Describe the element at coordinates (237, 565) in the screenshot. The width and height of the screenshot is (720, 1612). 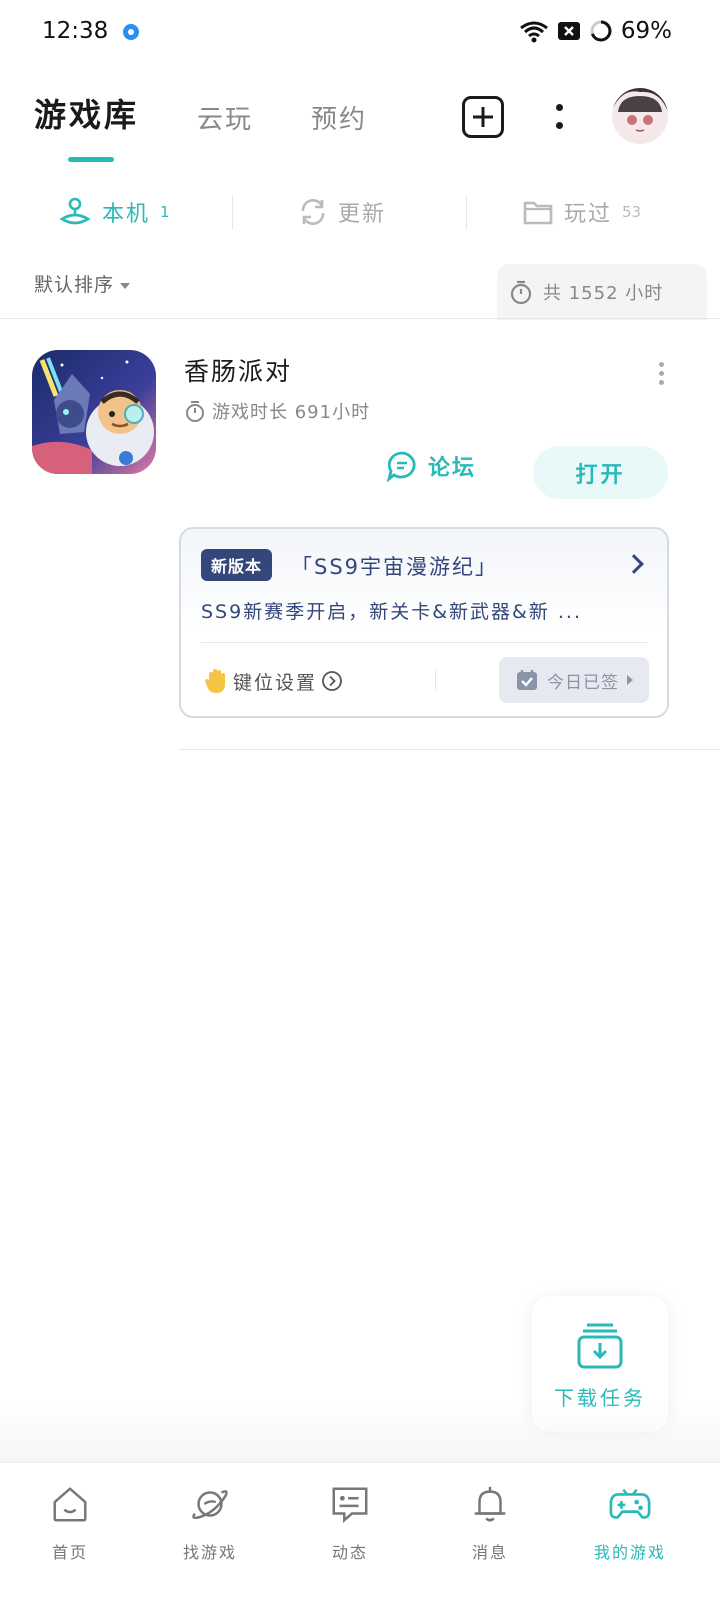
I see `new-version-badge: 新版本` at that location.